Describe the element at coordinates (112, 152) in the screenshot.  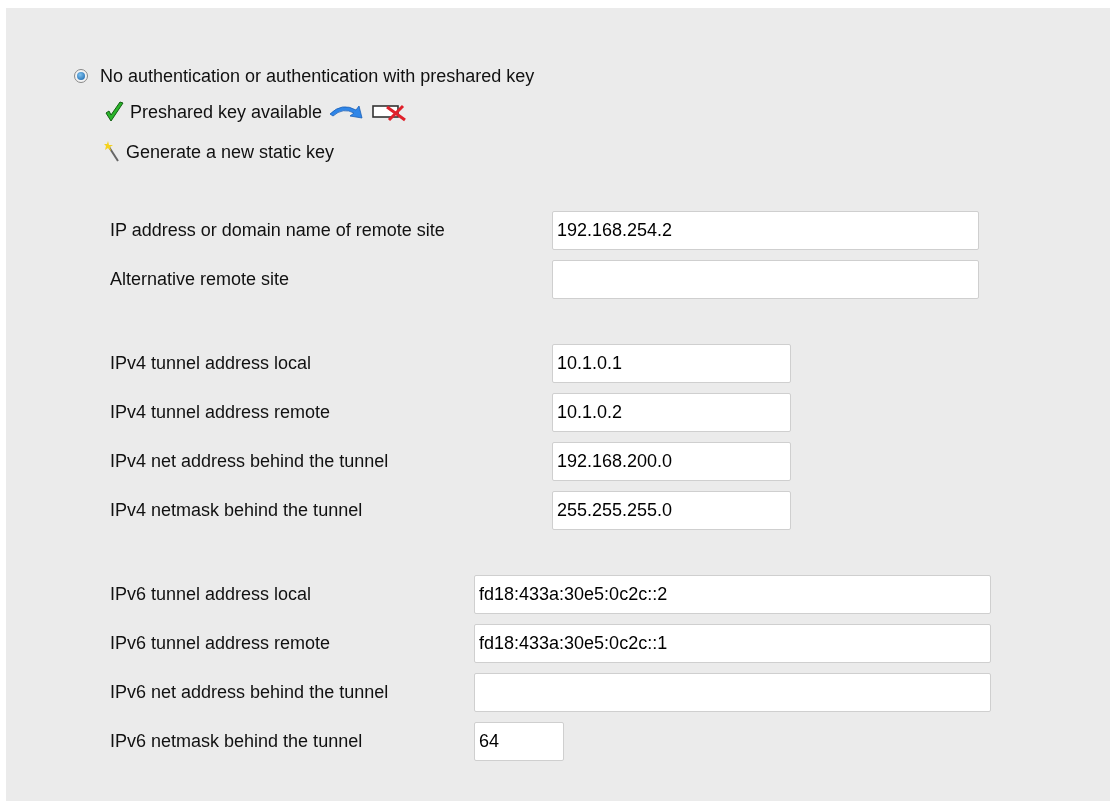
I see `magic-wand-icon` at that location.